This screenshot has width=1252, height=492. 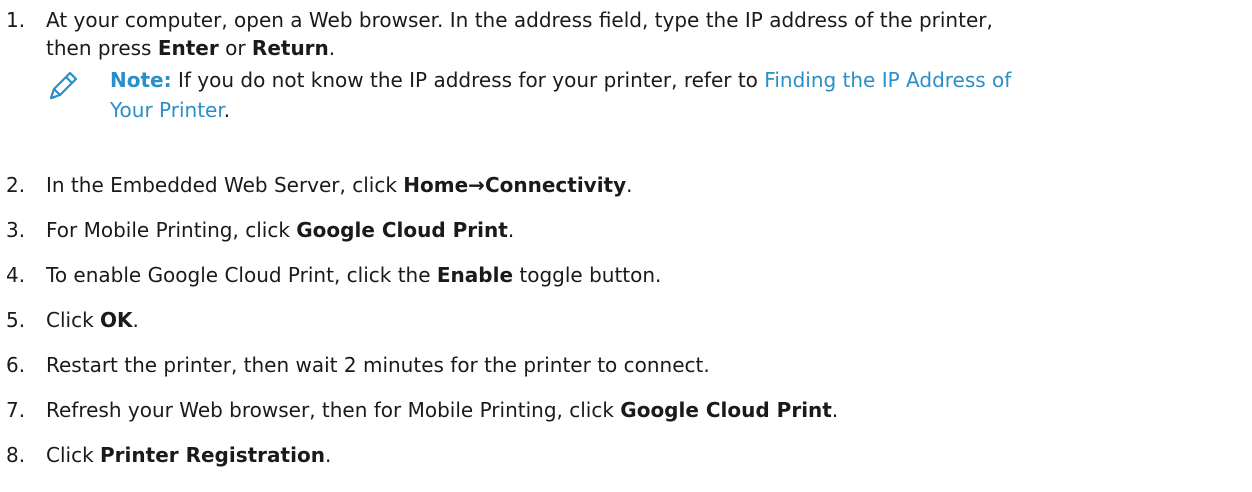 What do you see at coordinates (188, 48) in the screenshot?
I see `key-enter: Enter` at bounding box center [188, 48].